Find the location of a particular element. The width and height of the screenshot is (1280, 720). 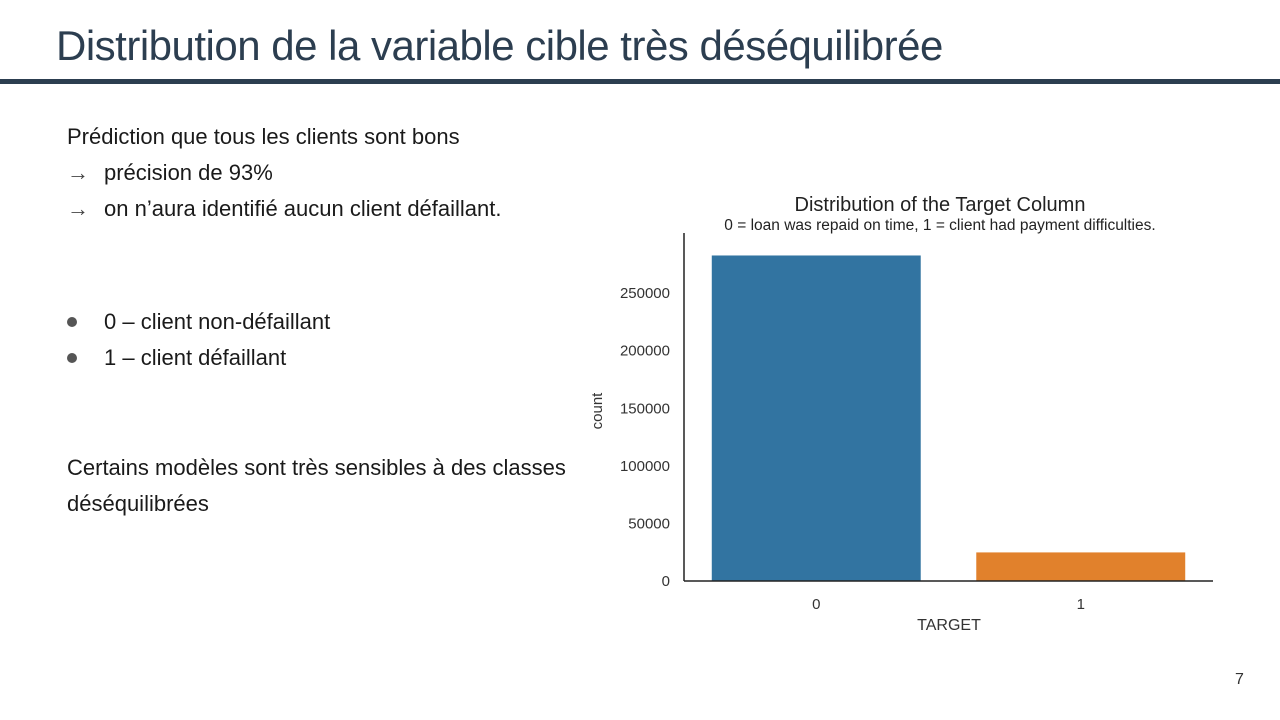

x-tick-label: 1 is located at coordinates (1081, 604).